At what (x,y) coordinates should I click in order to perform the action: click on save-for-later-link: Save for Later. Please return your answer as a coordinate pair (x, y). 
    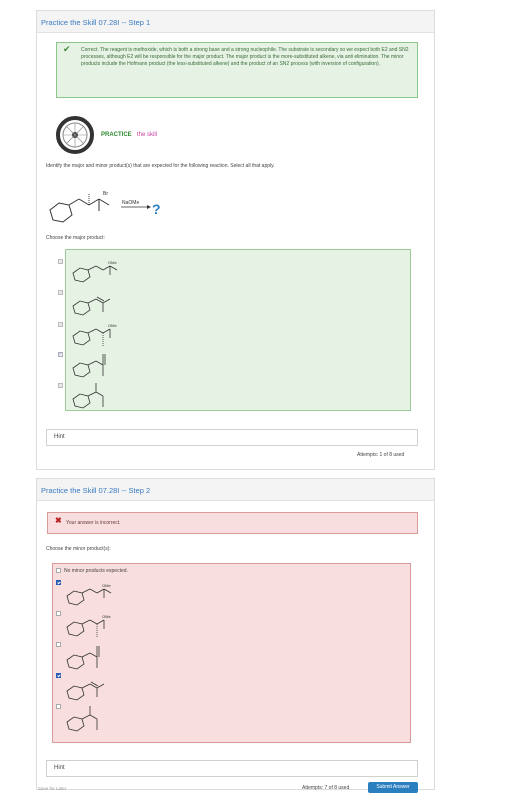
    Looking at the image, I should click on (52, 788).